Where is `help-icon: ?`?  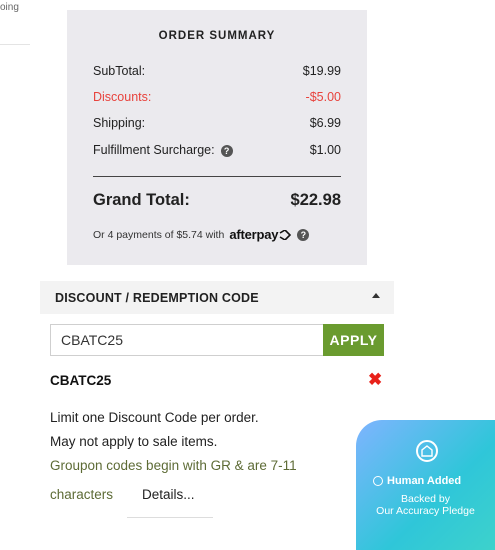
help-icon: ? is located at coordinates (226, 150).